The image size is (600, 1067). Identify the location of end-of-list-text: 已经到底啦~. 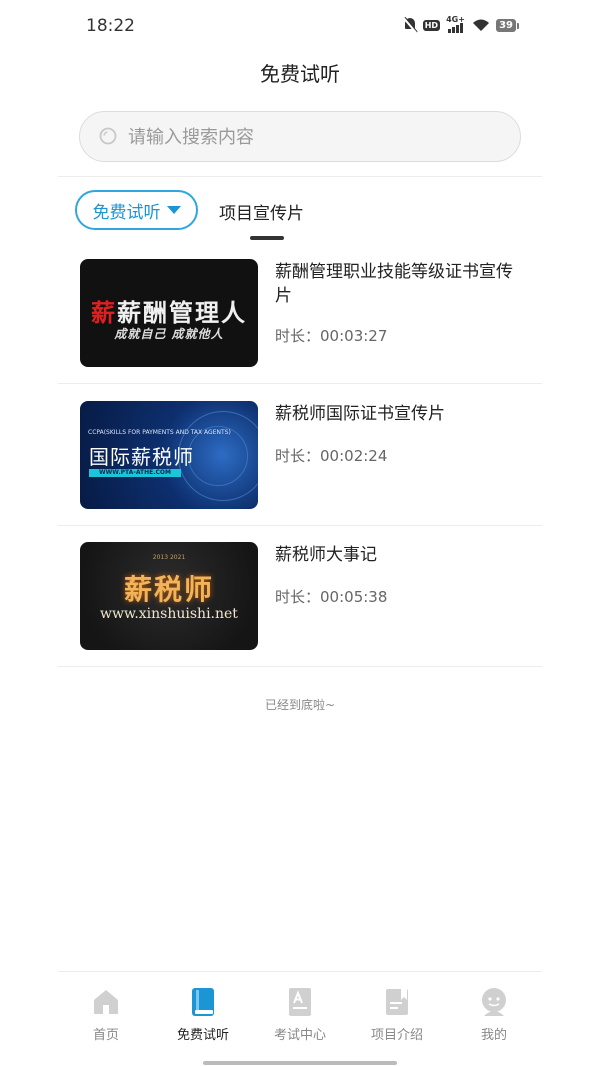
(300, 705).